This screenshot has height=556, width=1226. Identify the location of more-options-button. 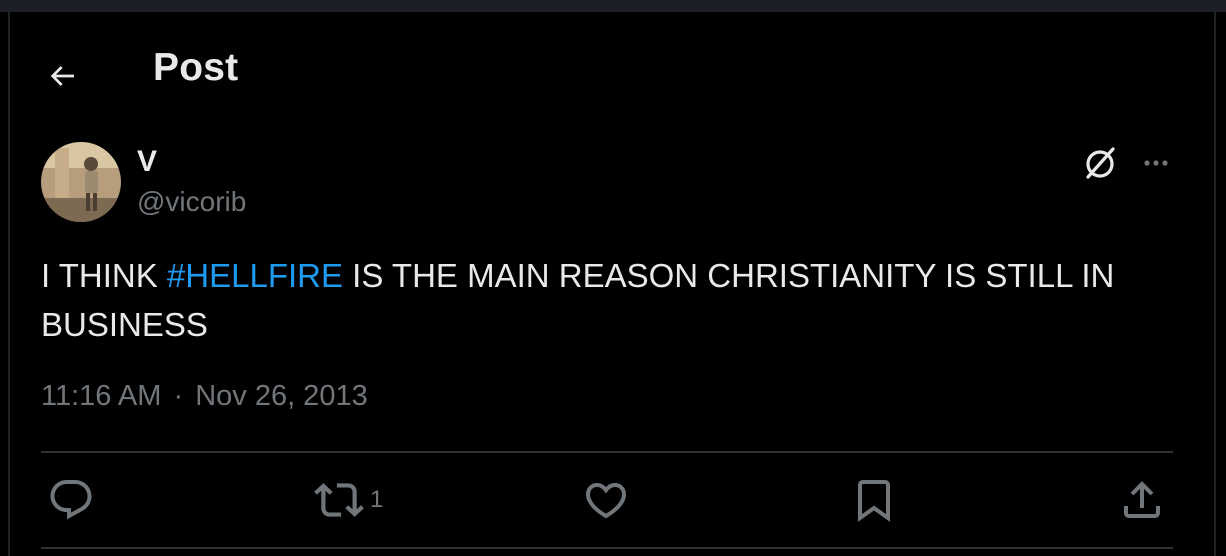
(1156, 163).